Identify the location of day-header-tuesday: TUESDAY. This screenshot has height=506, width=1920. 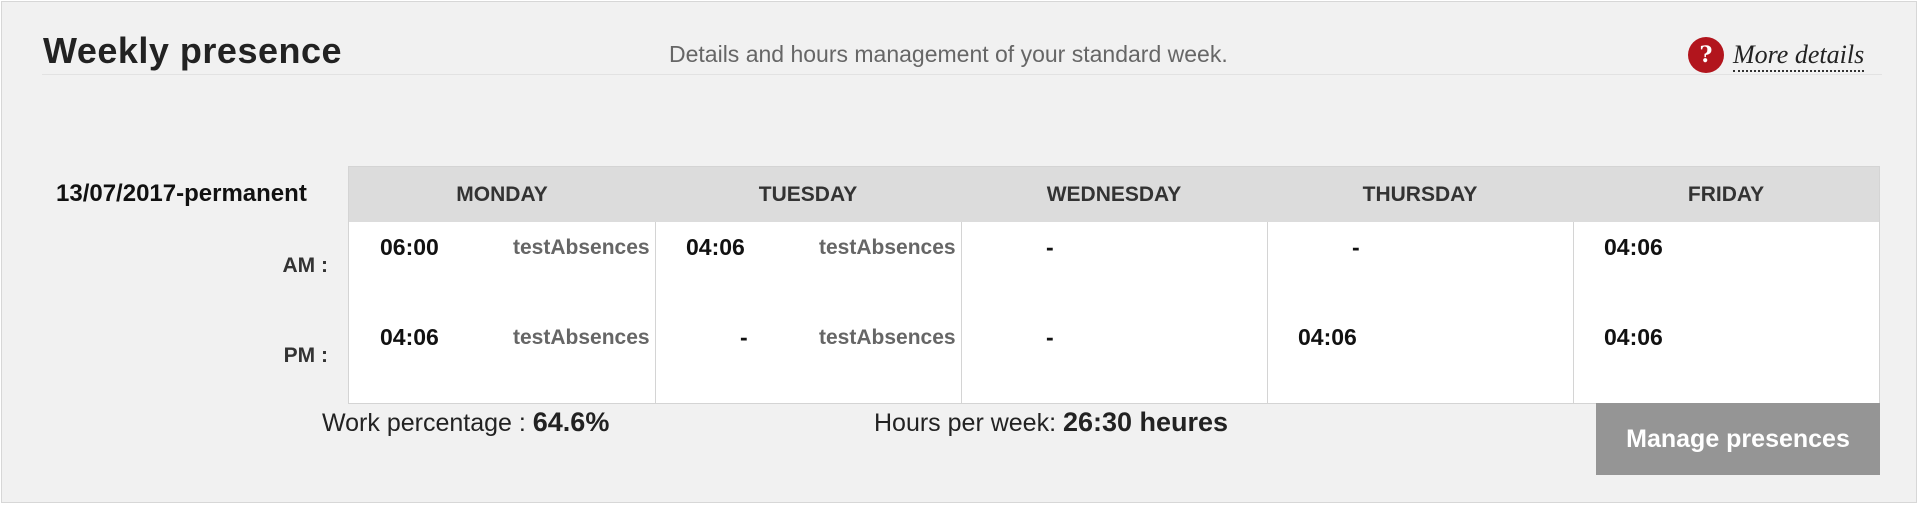
(808, 194).